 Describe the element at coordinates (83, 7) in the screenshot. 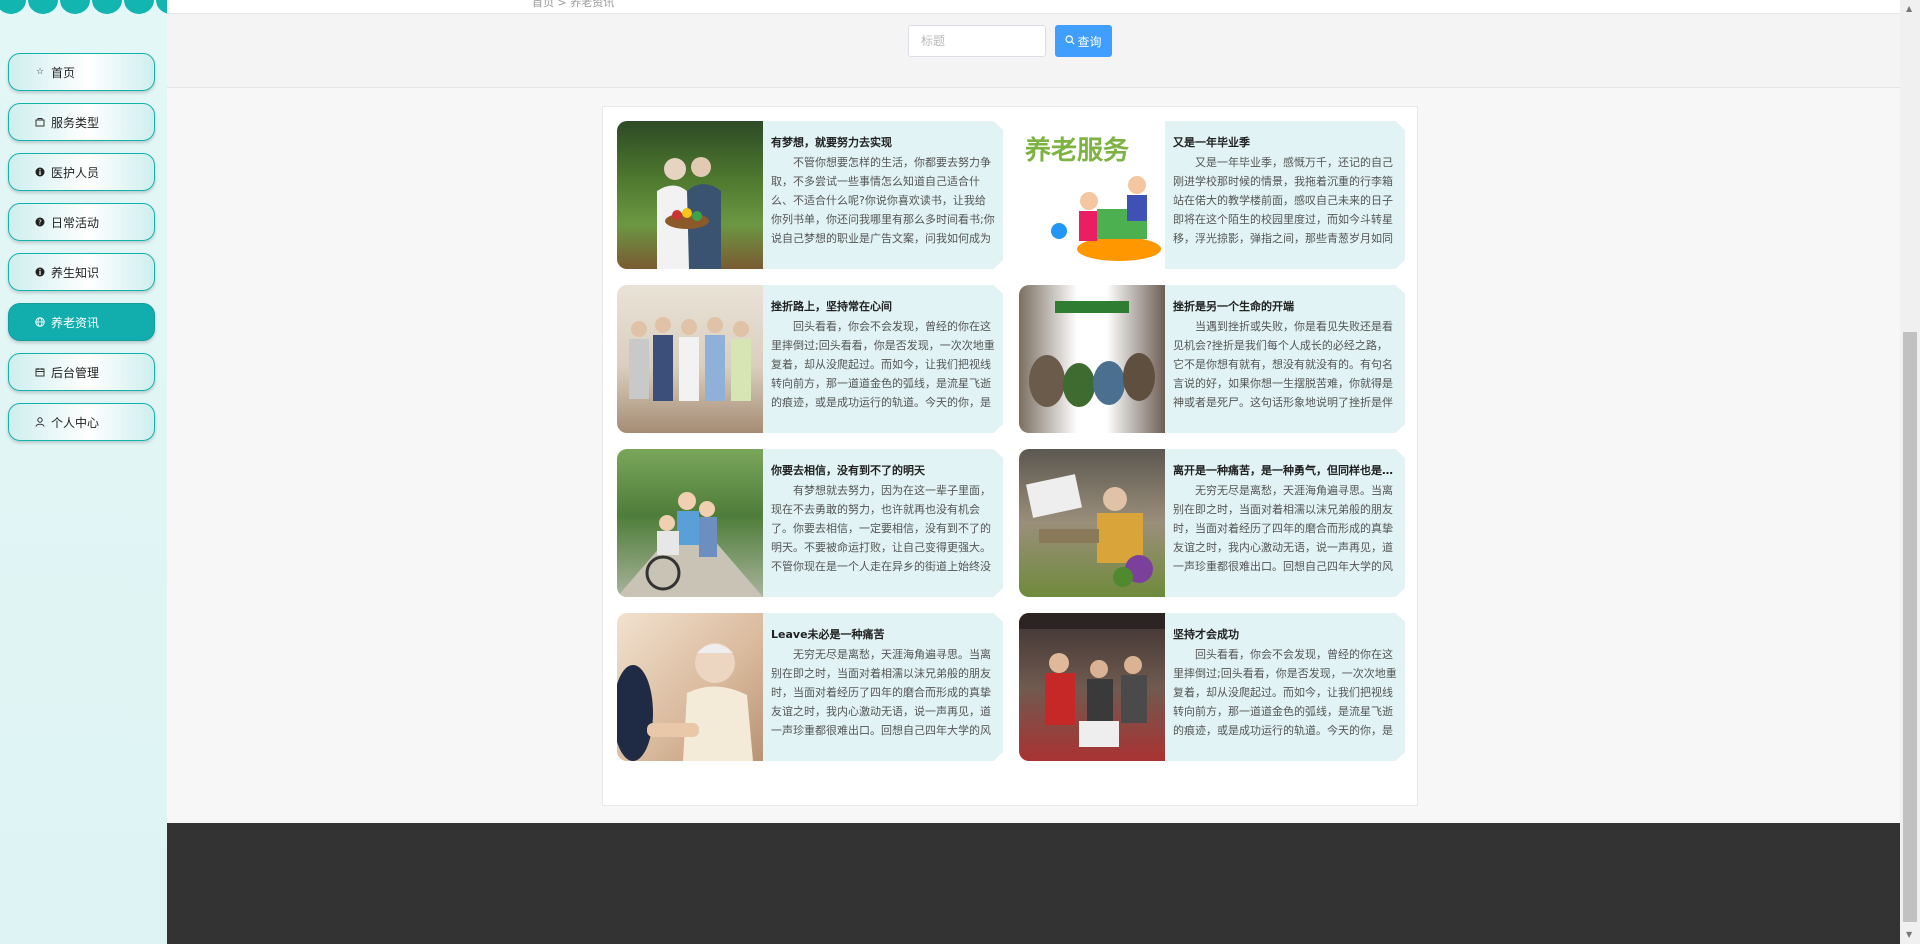

I see `sidebar-decoration` at that location.